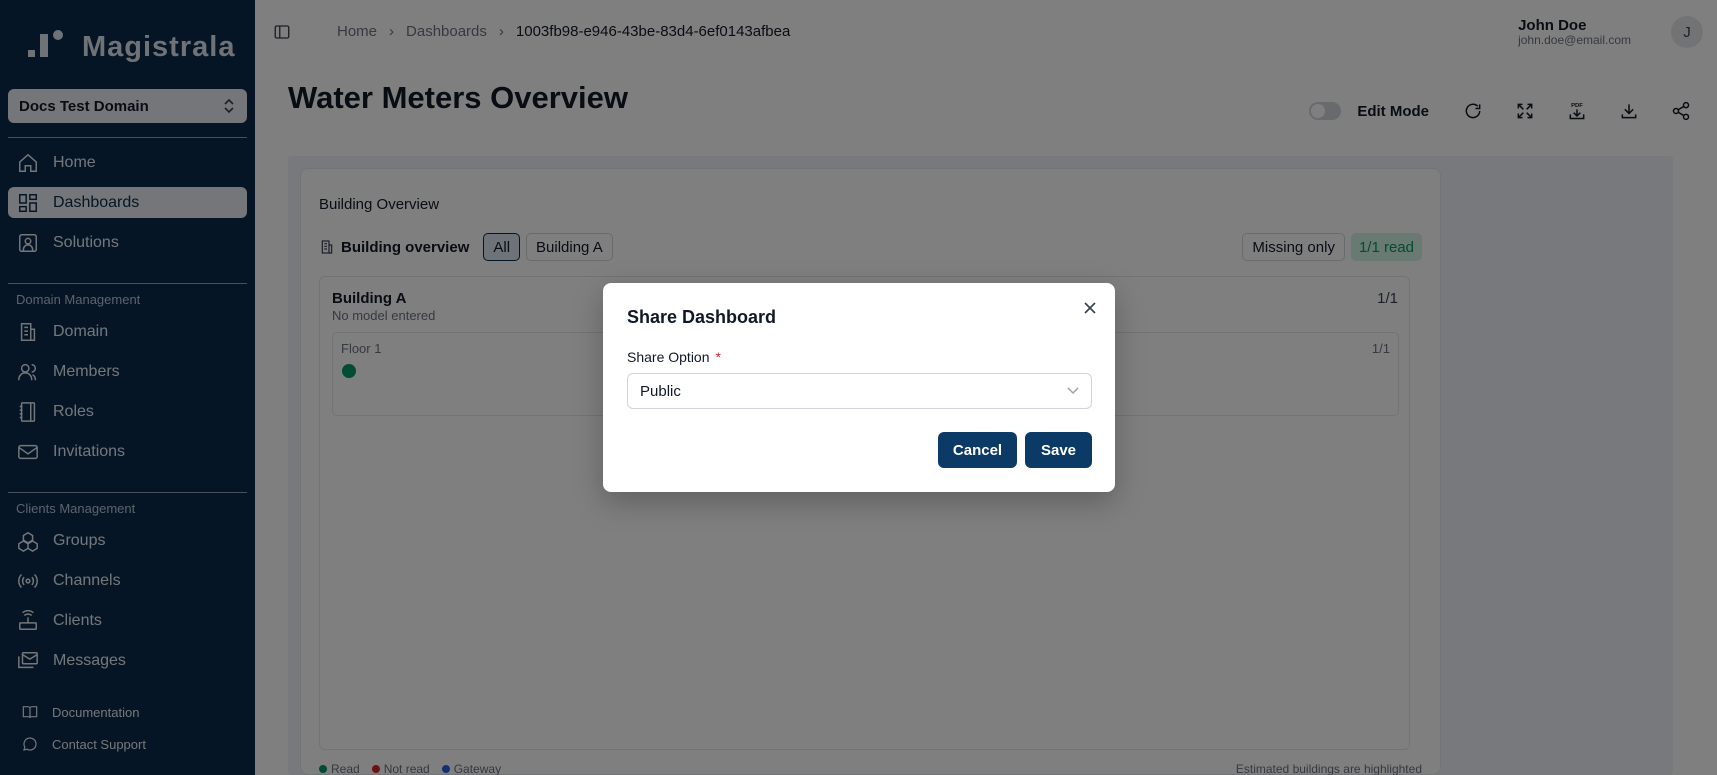  I want to click on close-icon, so click(1090, 308).